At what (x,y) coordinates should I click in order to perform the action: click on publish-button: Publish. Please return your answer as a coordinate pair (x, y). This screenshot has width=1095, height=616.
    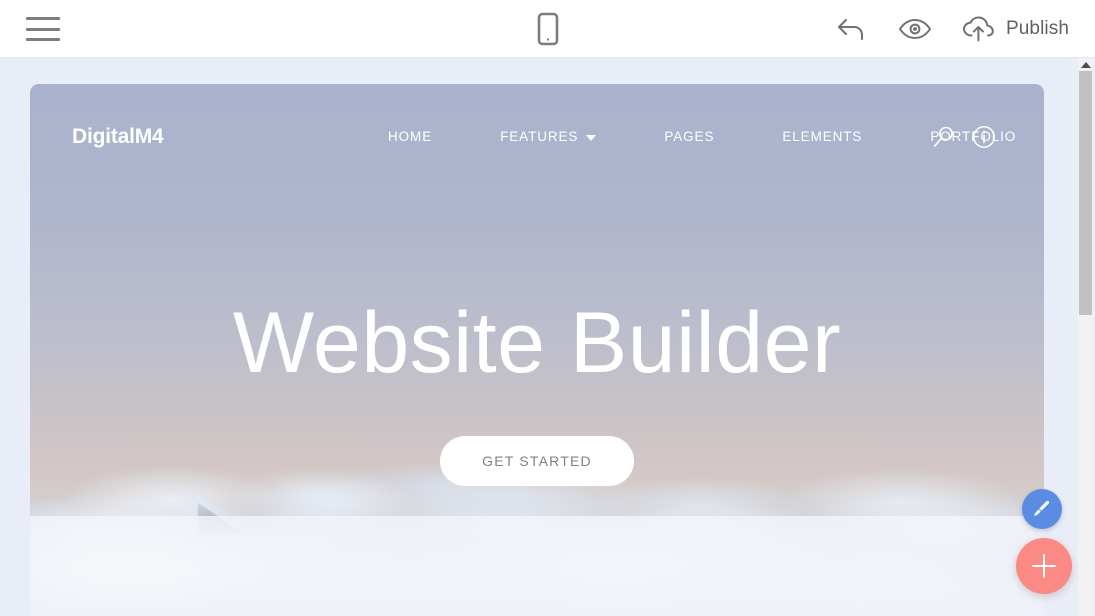
    Looking at the image, I should click on (1012, 29).